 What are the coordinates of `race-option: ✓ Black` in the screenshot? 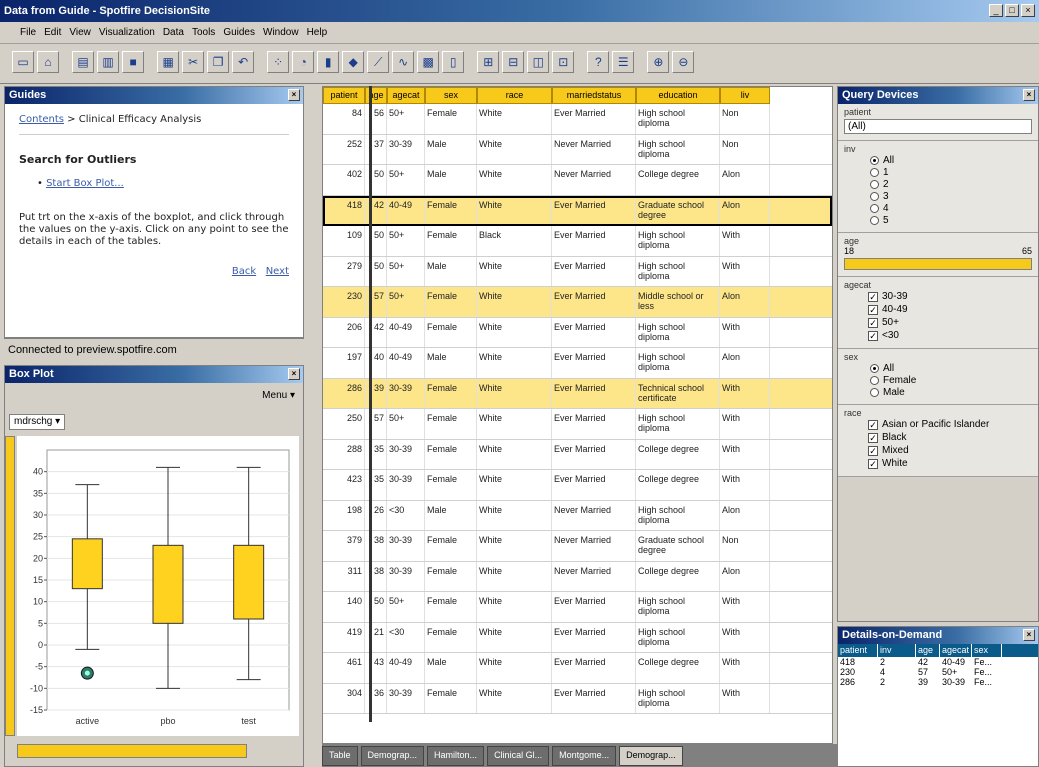 It's located at (950, 437).